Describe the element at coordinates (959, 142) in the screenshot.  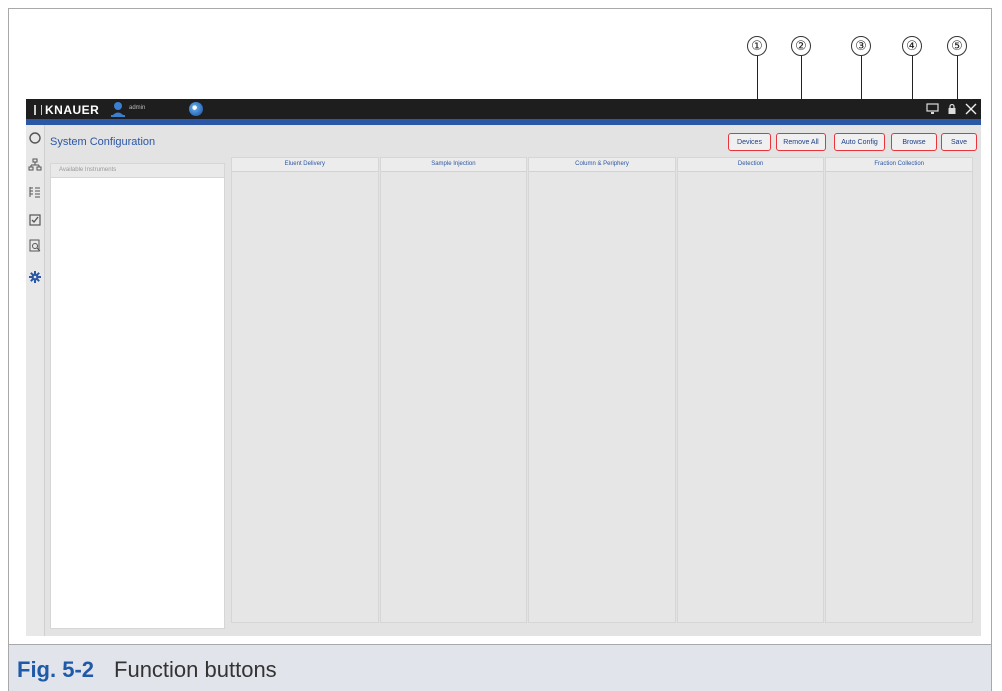
I see `save-button: Save` at that location.